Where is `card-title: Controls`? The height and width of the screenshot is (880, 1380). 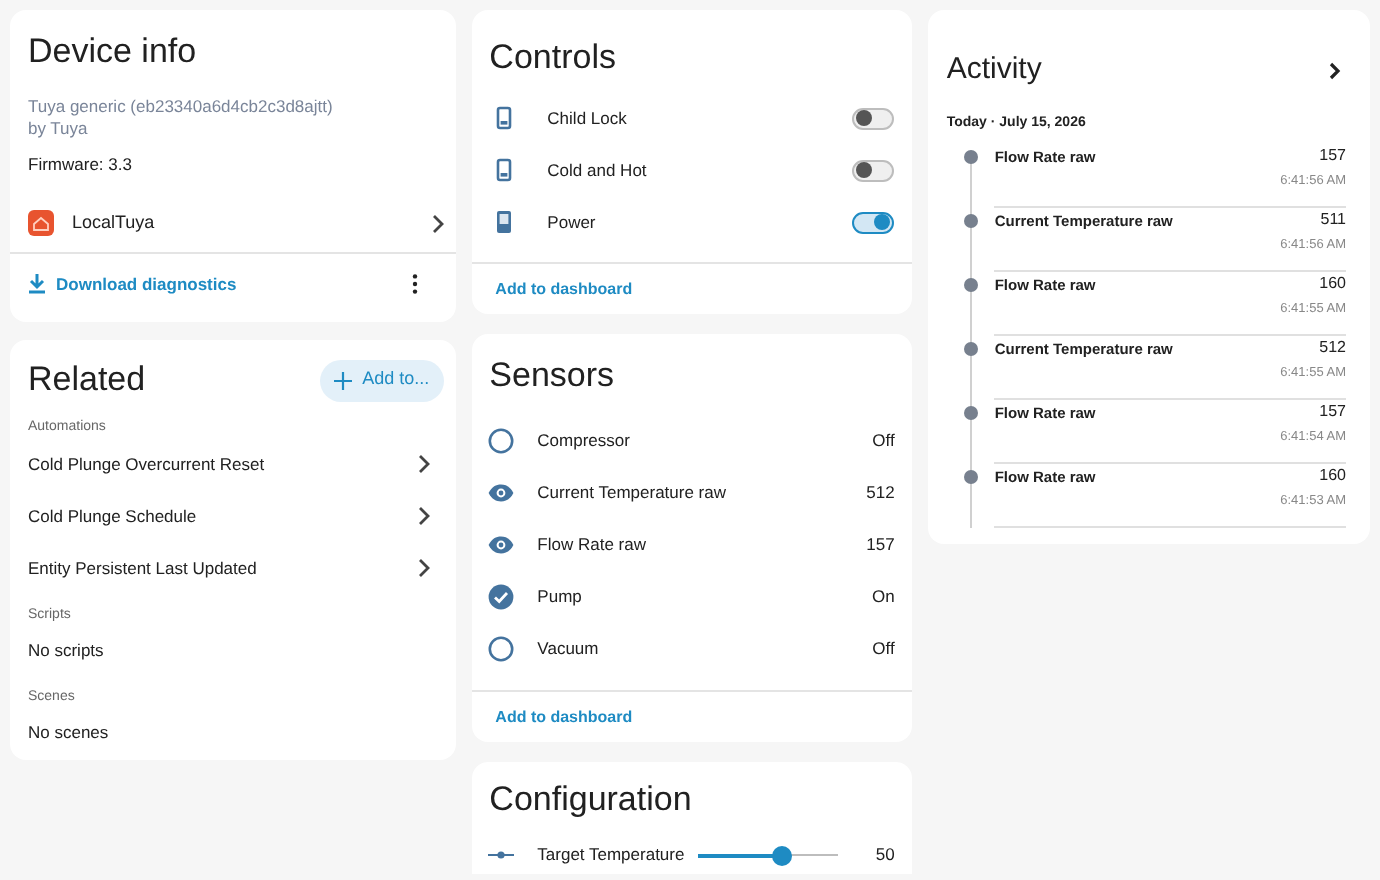
card-title: Controls is located at coordinates (551, 58).